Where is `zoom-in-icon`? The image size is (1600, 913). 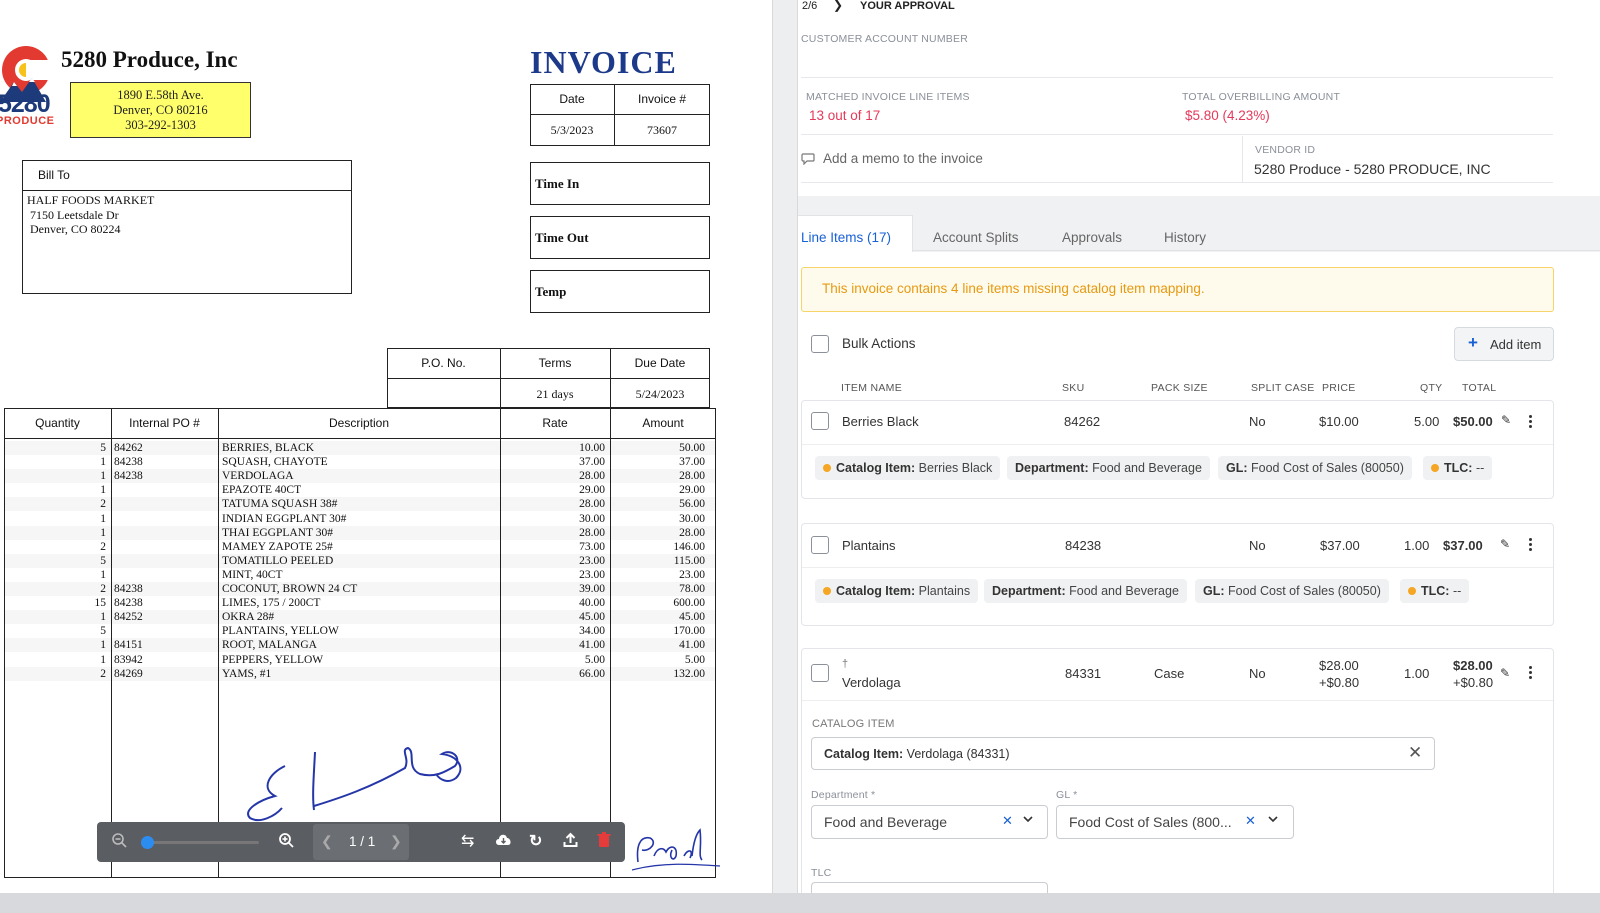
zoom-in-icon is located at coordinates (286, 841).